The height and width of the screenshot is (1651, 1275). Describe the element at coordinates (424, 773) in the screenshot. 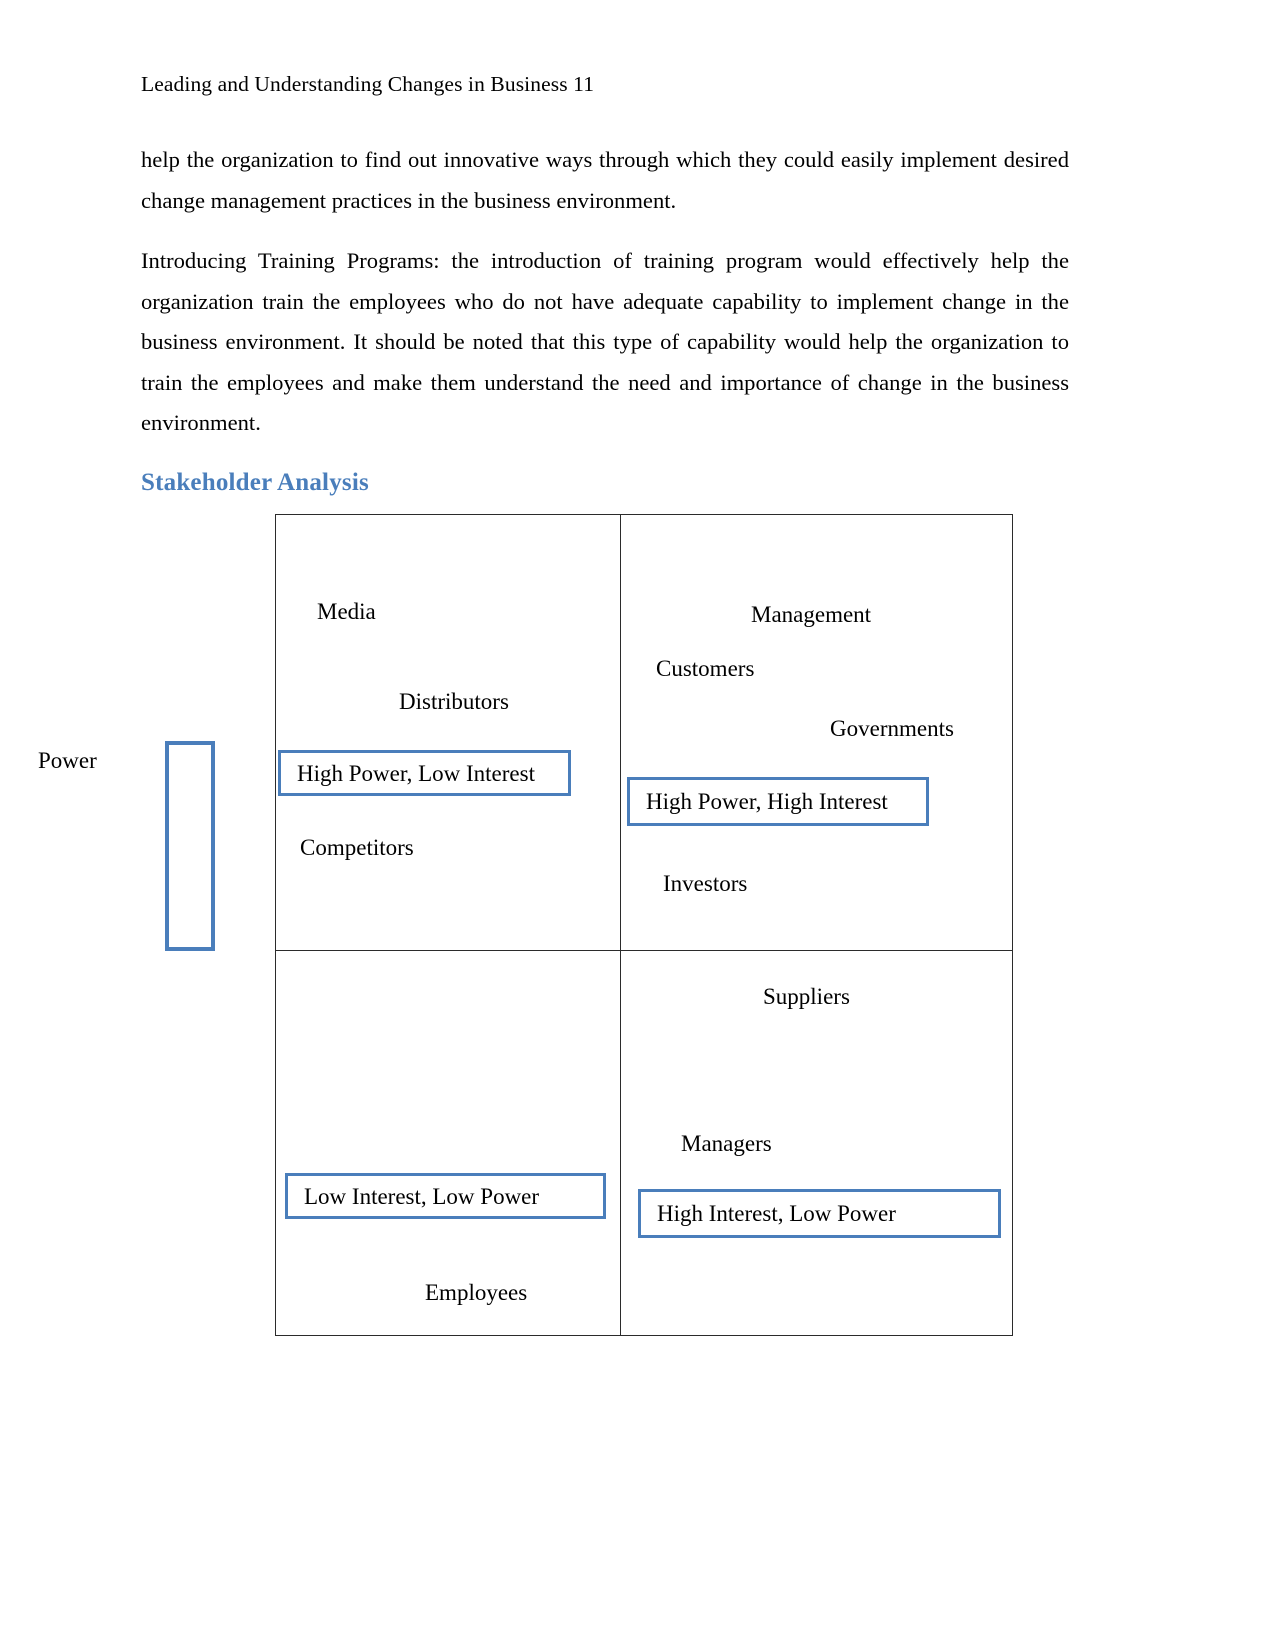

I see `quadrant-caption-high-power-low-interest: High Power, Low Interest` at that location.